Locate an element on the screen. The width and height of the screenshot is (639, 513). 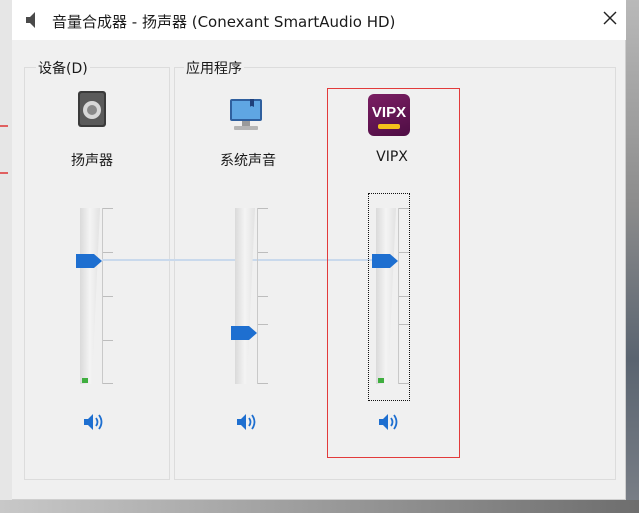
device-group-label: 设备(D) is located at coordinates (63, 68).